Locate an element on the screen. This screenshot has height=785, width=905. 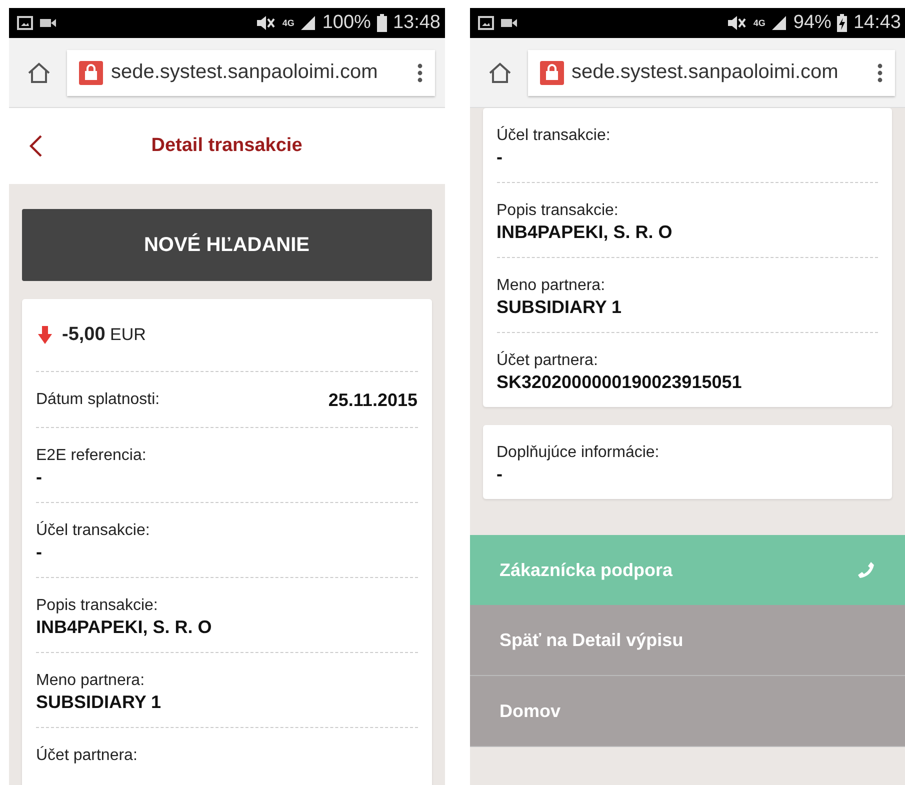
field-label: E2E referencia: is located at coordinates (92, 456).